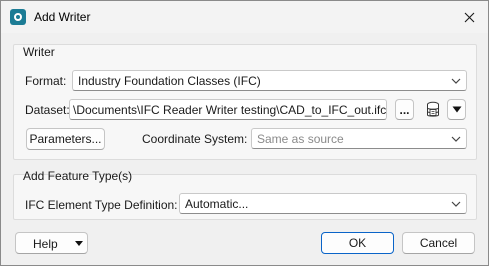 The width and height of the screenshot is (489, 266). I want to click on title-bar: Add Writer, so click(244, 17).